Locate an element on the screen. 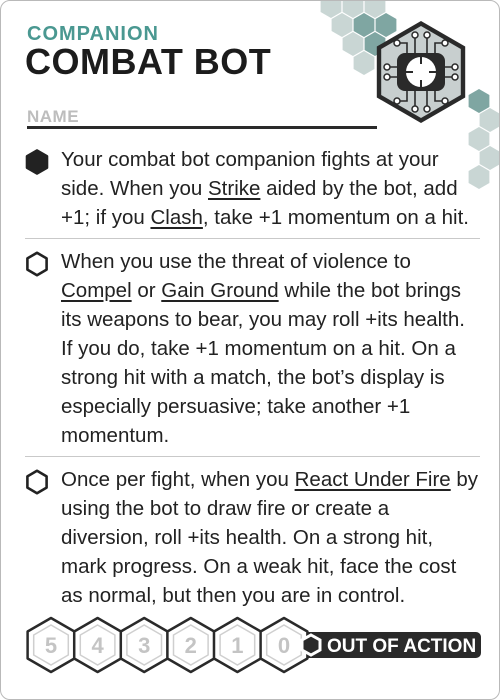 The height and width of the screenshot is (700, 500). circuit-reticle-hex-icon is located at coordinates (421, 72).